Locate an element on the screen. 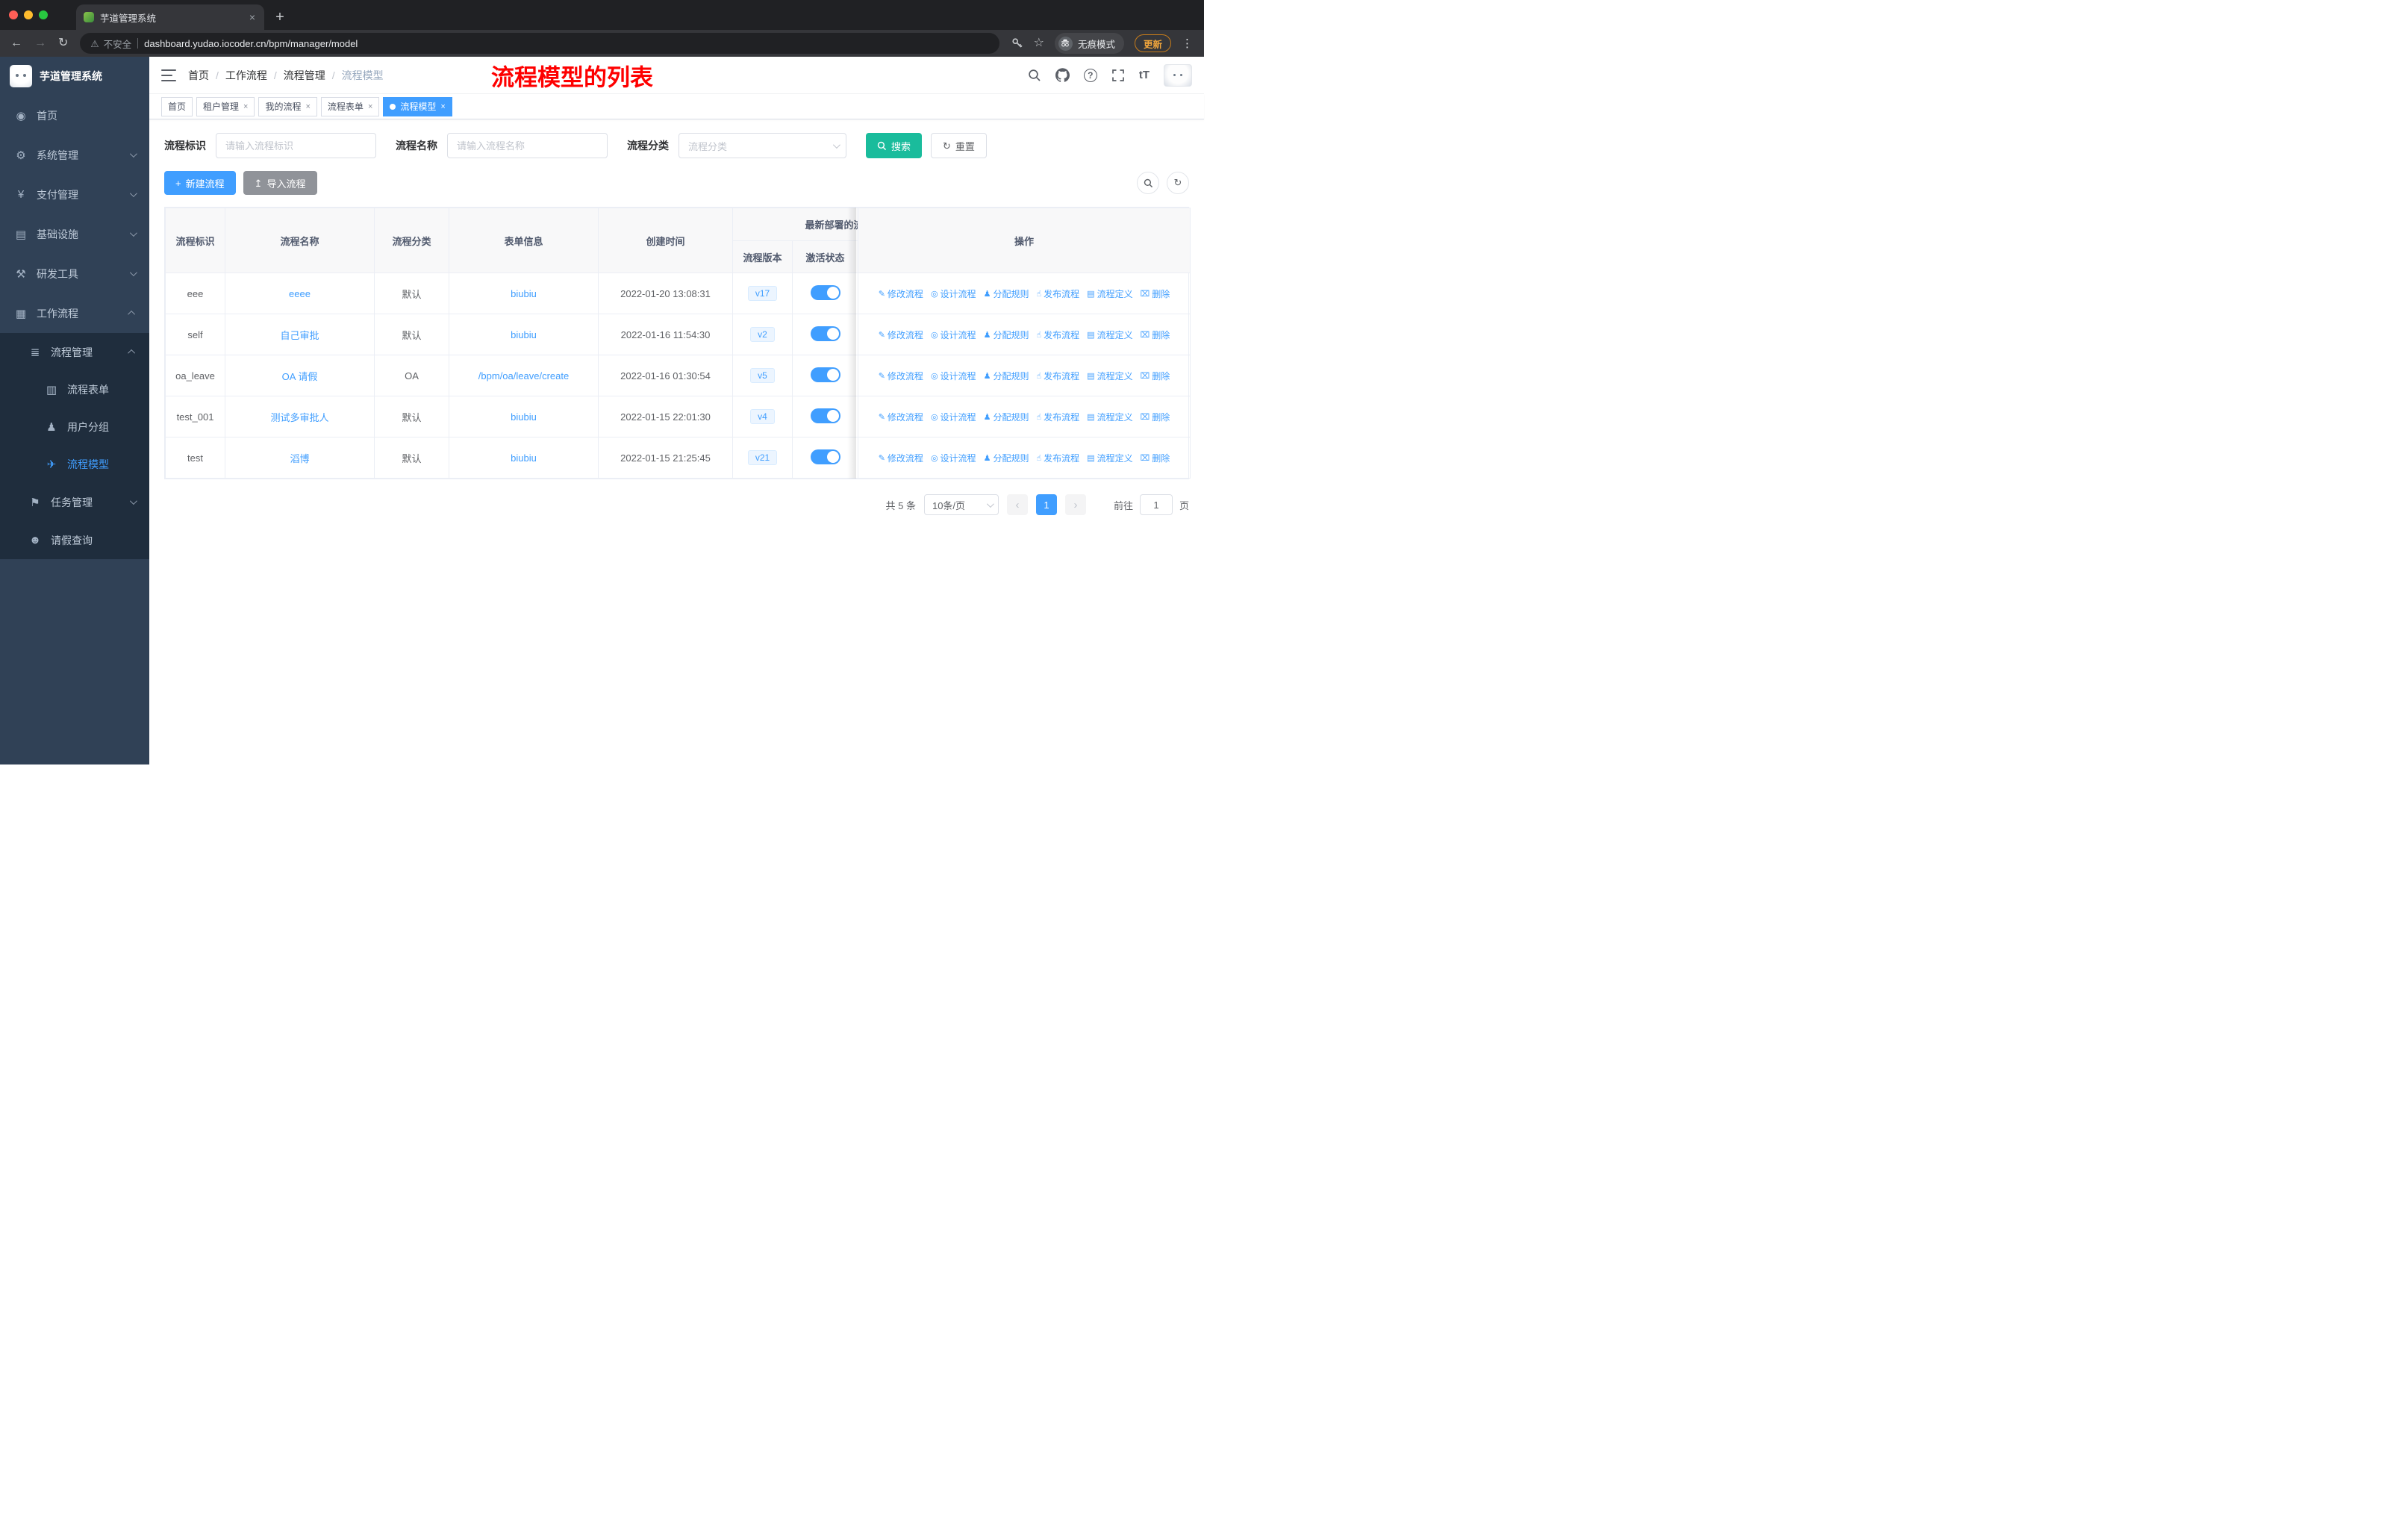 This screenshot has width=2408, height=1529. tag-my-process: 我的流程 × is located at coordinates (287, 106).